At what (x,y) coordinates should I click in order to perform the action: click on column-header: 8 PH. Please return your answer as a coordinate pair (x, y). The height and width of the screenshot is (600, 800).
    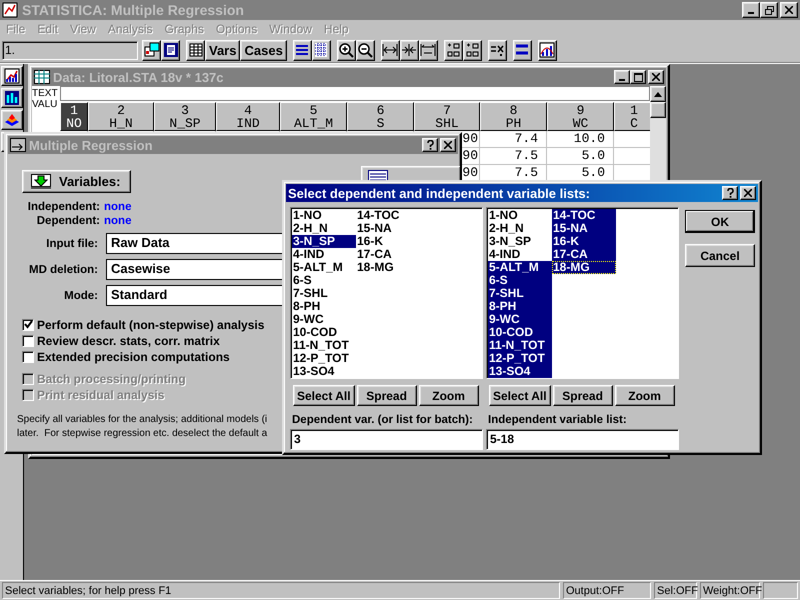
    Looking at the image, I should click on (513, 116).